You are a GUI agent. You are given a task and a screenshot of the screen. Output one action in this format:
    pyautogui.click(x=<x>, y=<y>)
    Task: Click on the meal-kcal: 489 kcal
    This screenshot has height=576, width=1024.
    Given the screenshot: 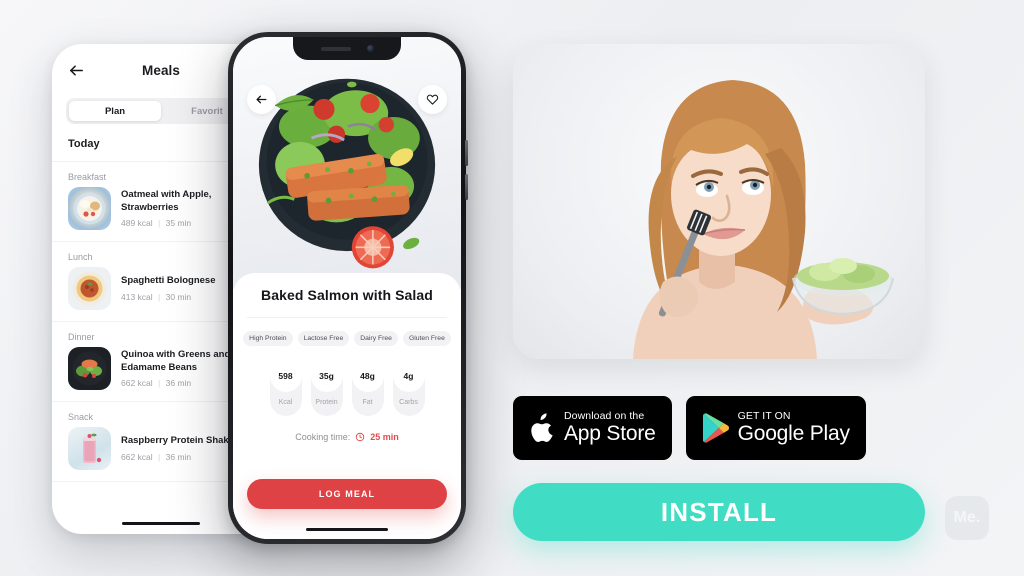 What is the action you would take?
    pyautogui.click(x=137, y=223)
    